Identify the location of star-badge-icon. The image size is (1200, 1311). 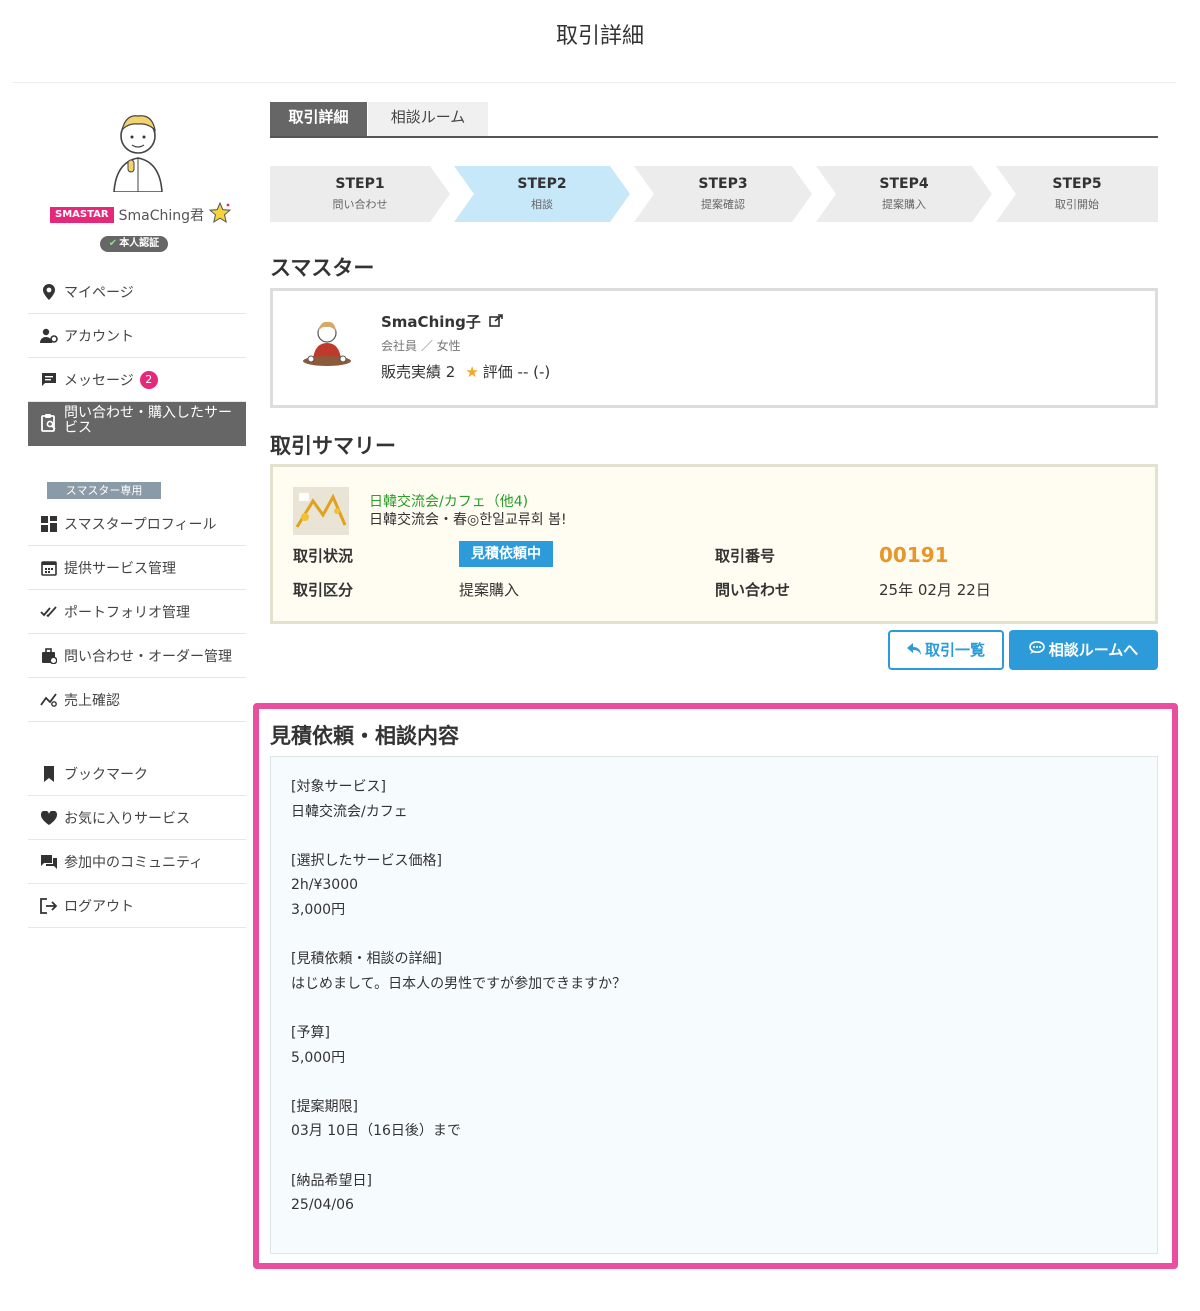
(220, 215).